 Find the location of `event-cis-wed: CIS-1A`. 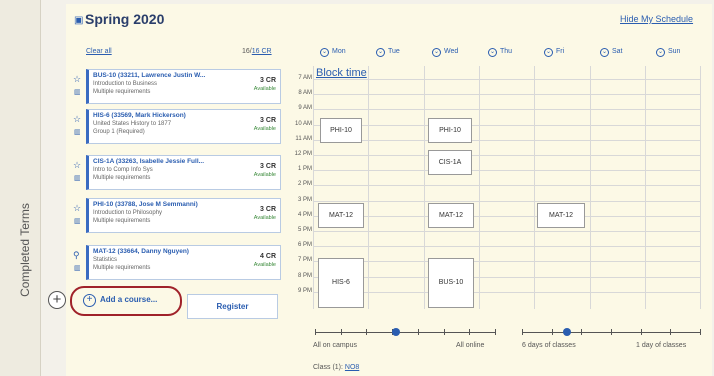

event-cis-wed: CIS-1A is located at coordinates (450, 162).